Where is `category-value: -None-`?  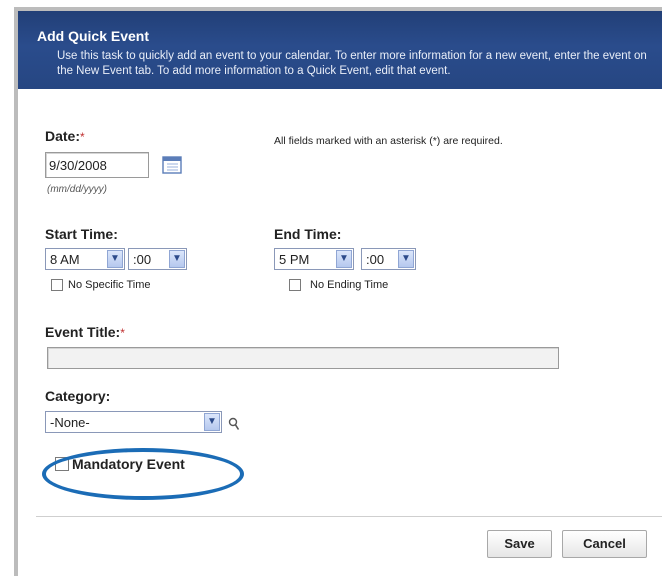
category-value: -None- is located at coordinates (70, 422).